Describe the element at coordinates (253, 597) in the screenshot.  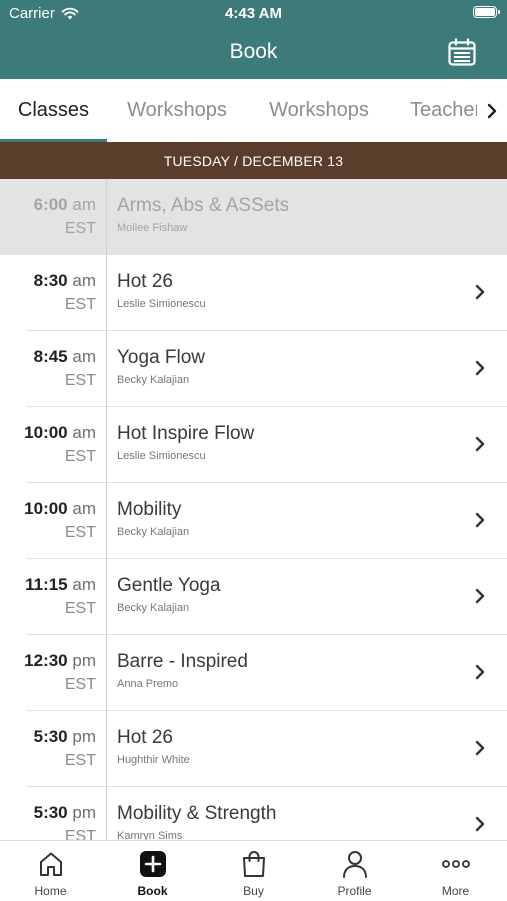
I see `class-row: 11:15 am EST Gentle Yoga Becky Kalajian` at that location.